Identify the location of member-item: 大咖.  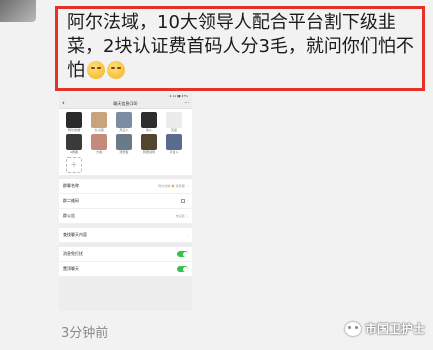
(99, 144).